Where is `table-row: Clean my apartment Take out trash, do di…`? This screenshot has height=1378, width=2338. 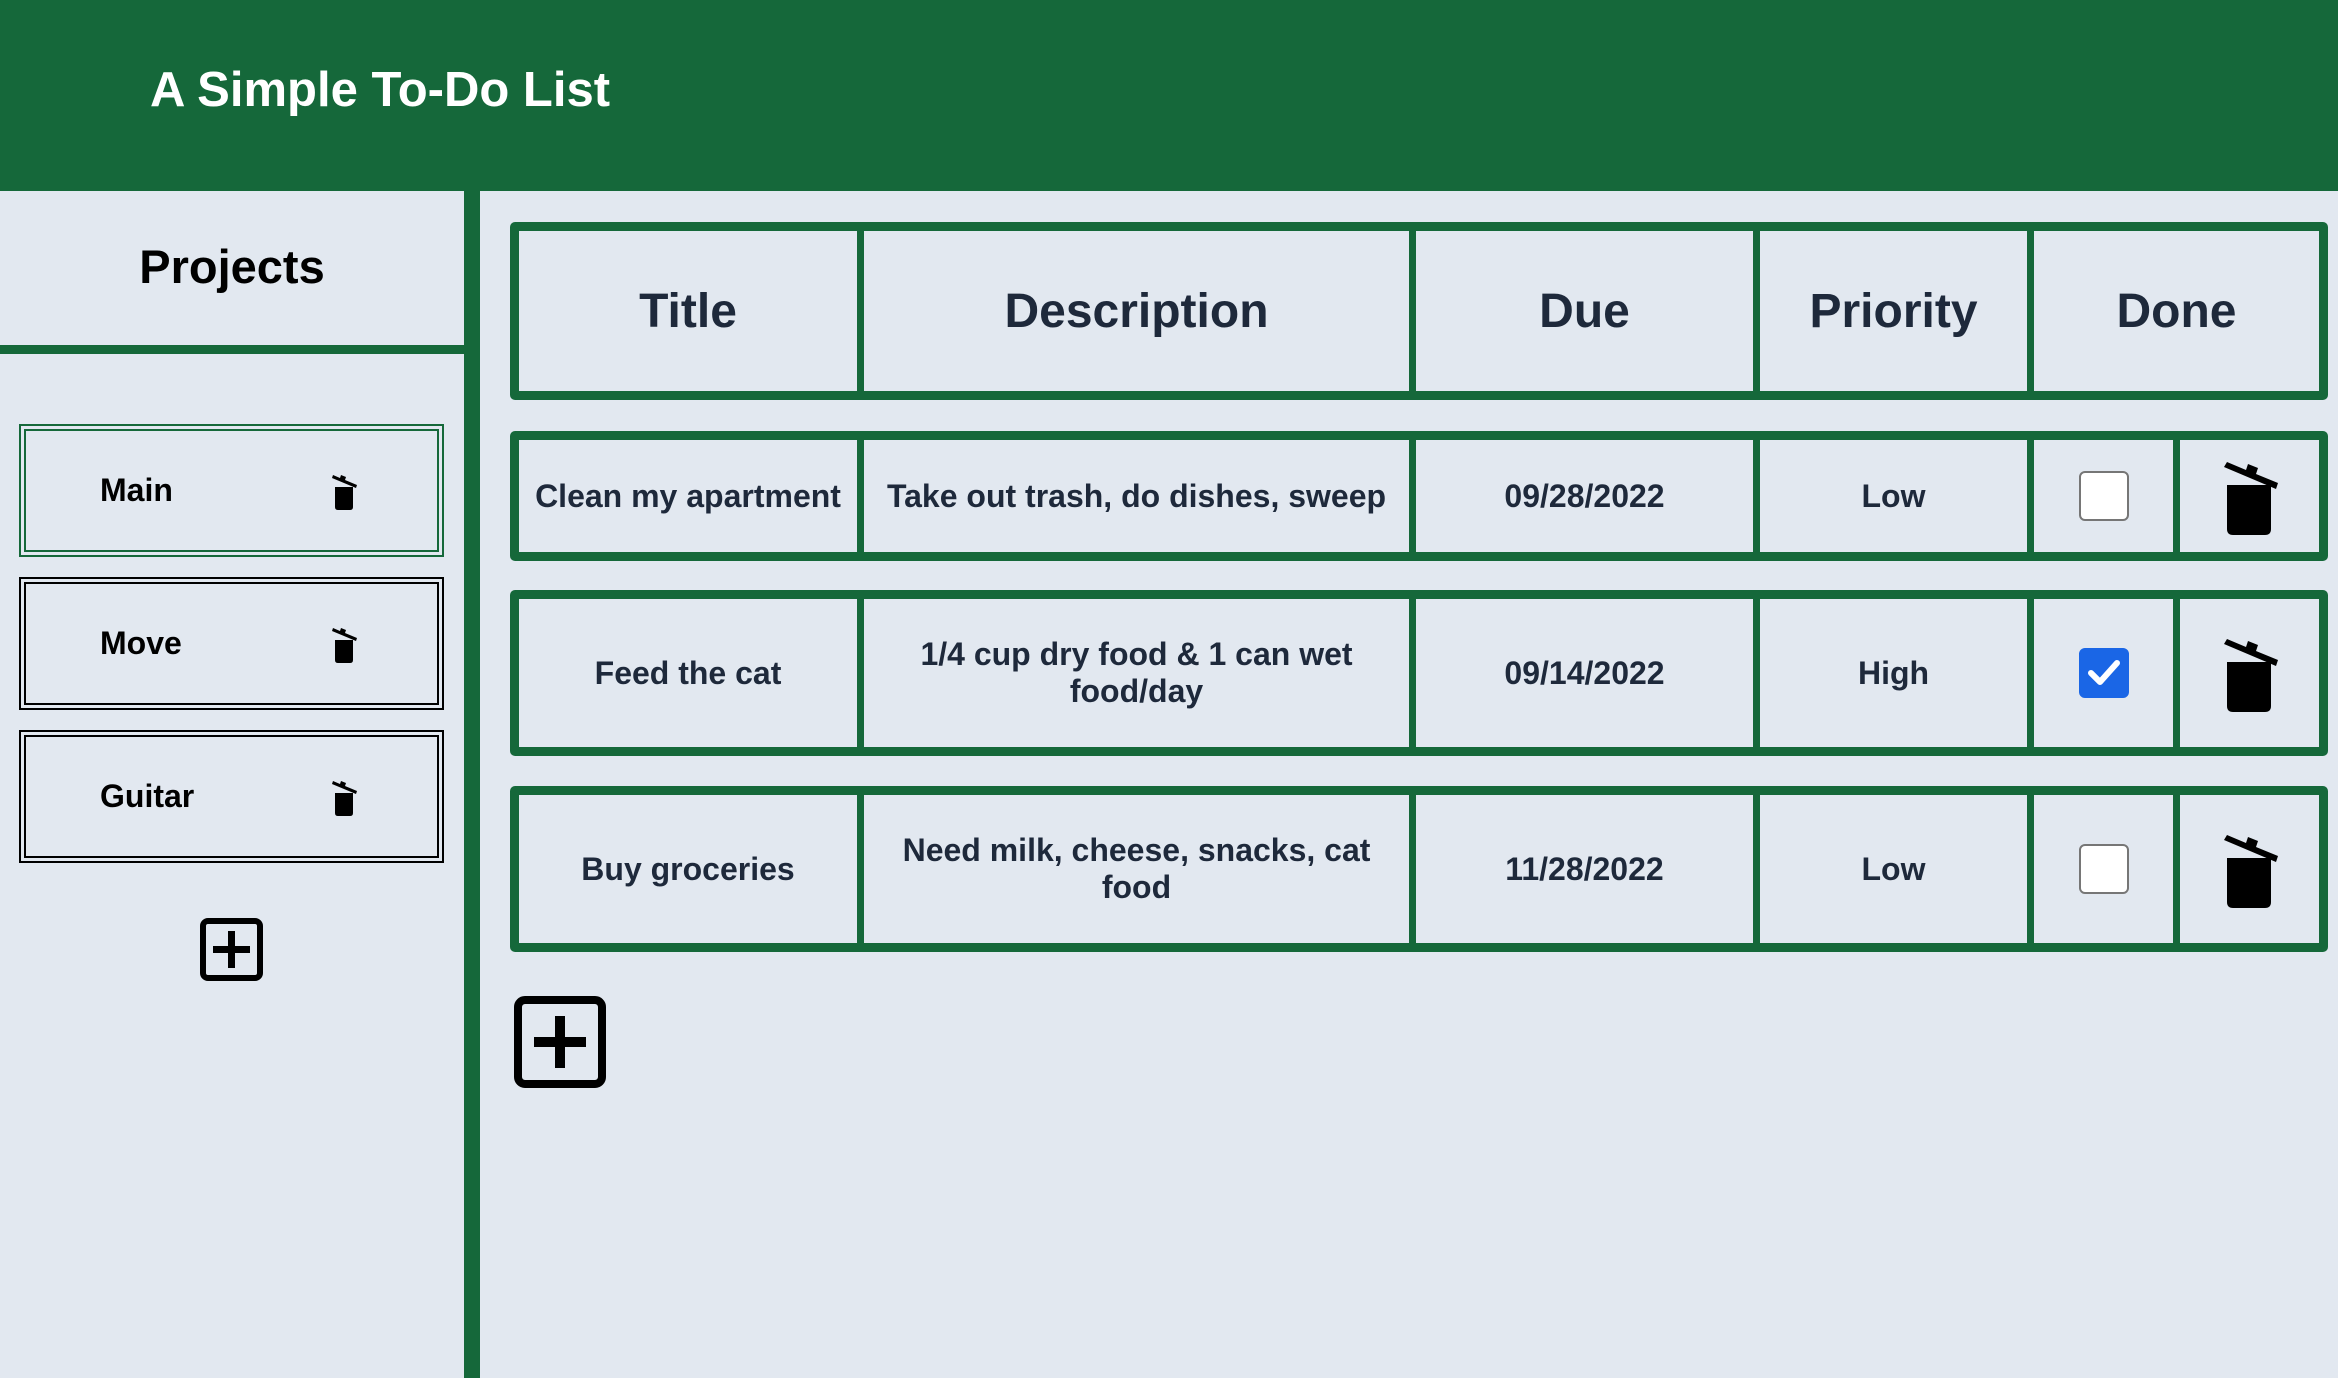 table-row: Clean my apartment Take out trash, do di… is located at coordinates (1419, 496).